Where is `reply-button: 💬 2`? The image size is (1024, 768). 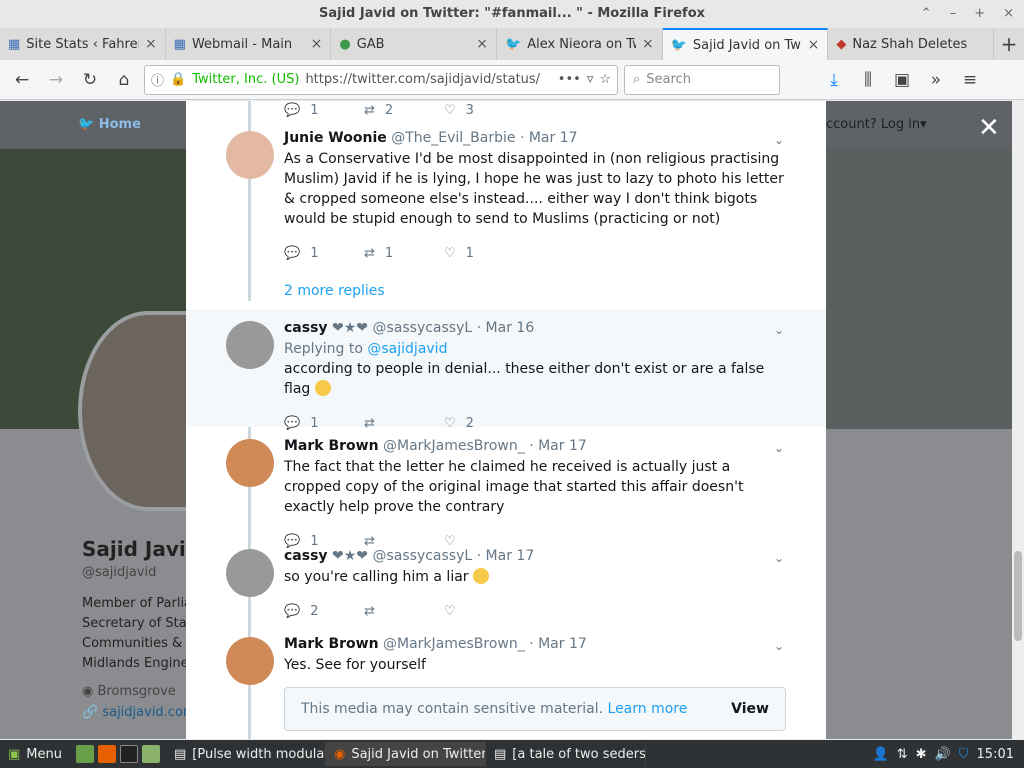
reply-button: 💬 2 is located at coordinates (324, 611).